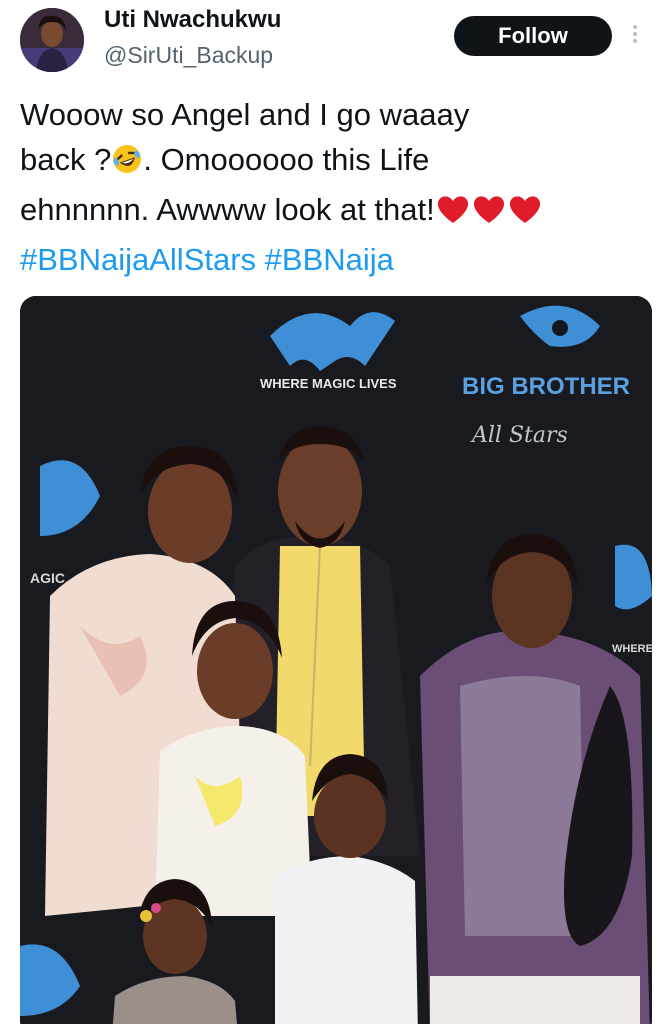  Describe the element at coordinates (227, 209) in the screenshot. I see `tweet-line-3-text: ehnnnnn. Awwww look at that!` at that location.